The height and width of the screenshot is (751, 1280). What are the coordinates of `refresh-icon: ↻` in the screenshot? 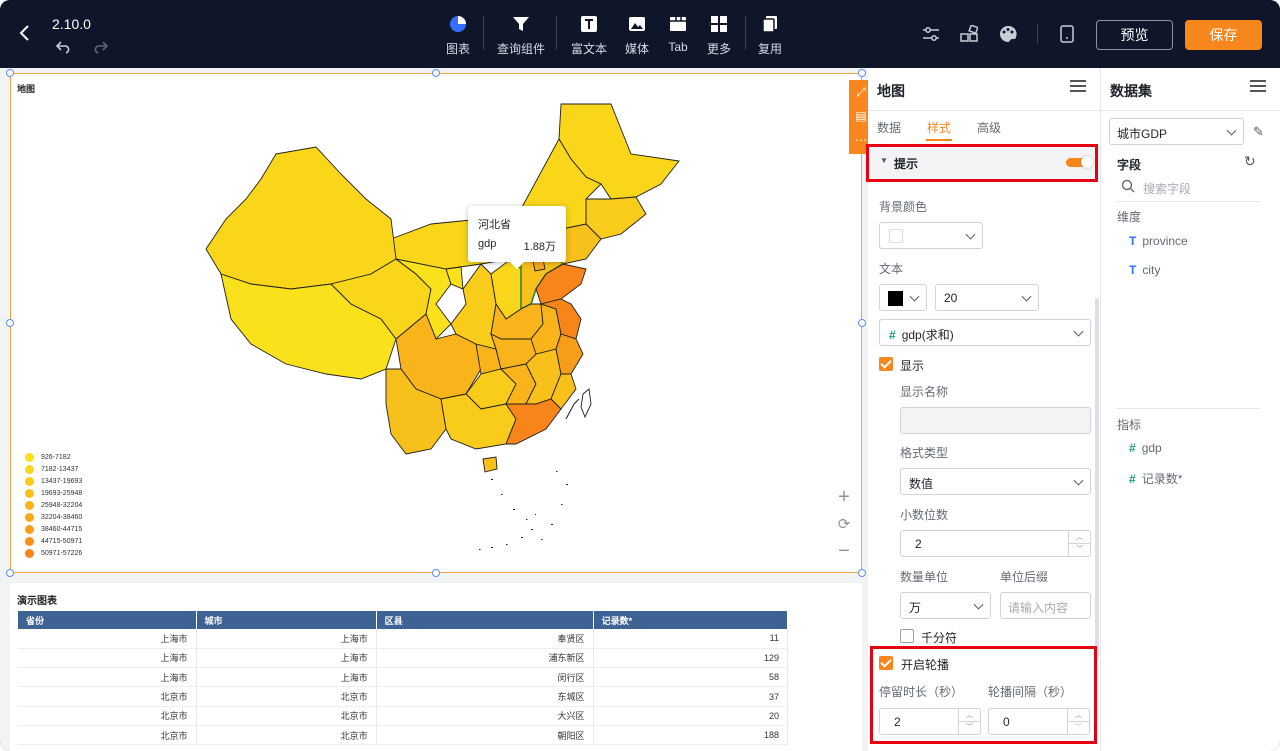 It's located at (1250, 161).